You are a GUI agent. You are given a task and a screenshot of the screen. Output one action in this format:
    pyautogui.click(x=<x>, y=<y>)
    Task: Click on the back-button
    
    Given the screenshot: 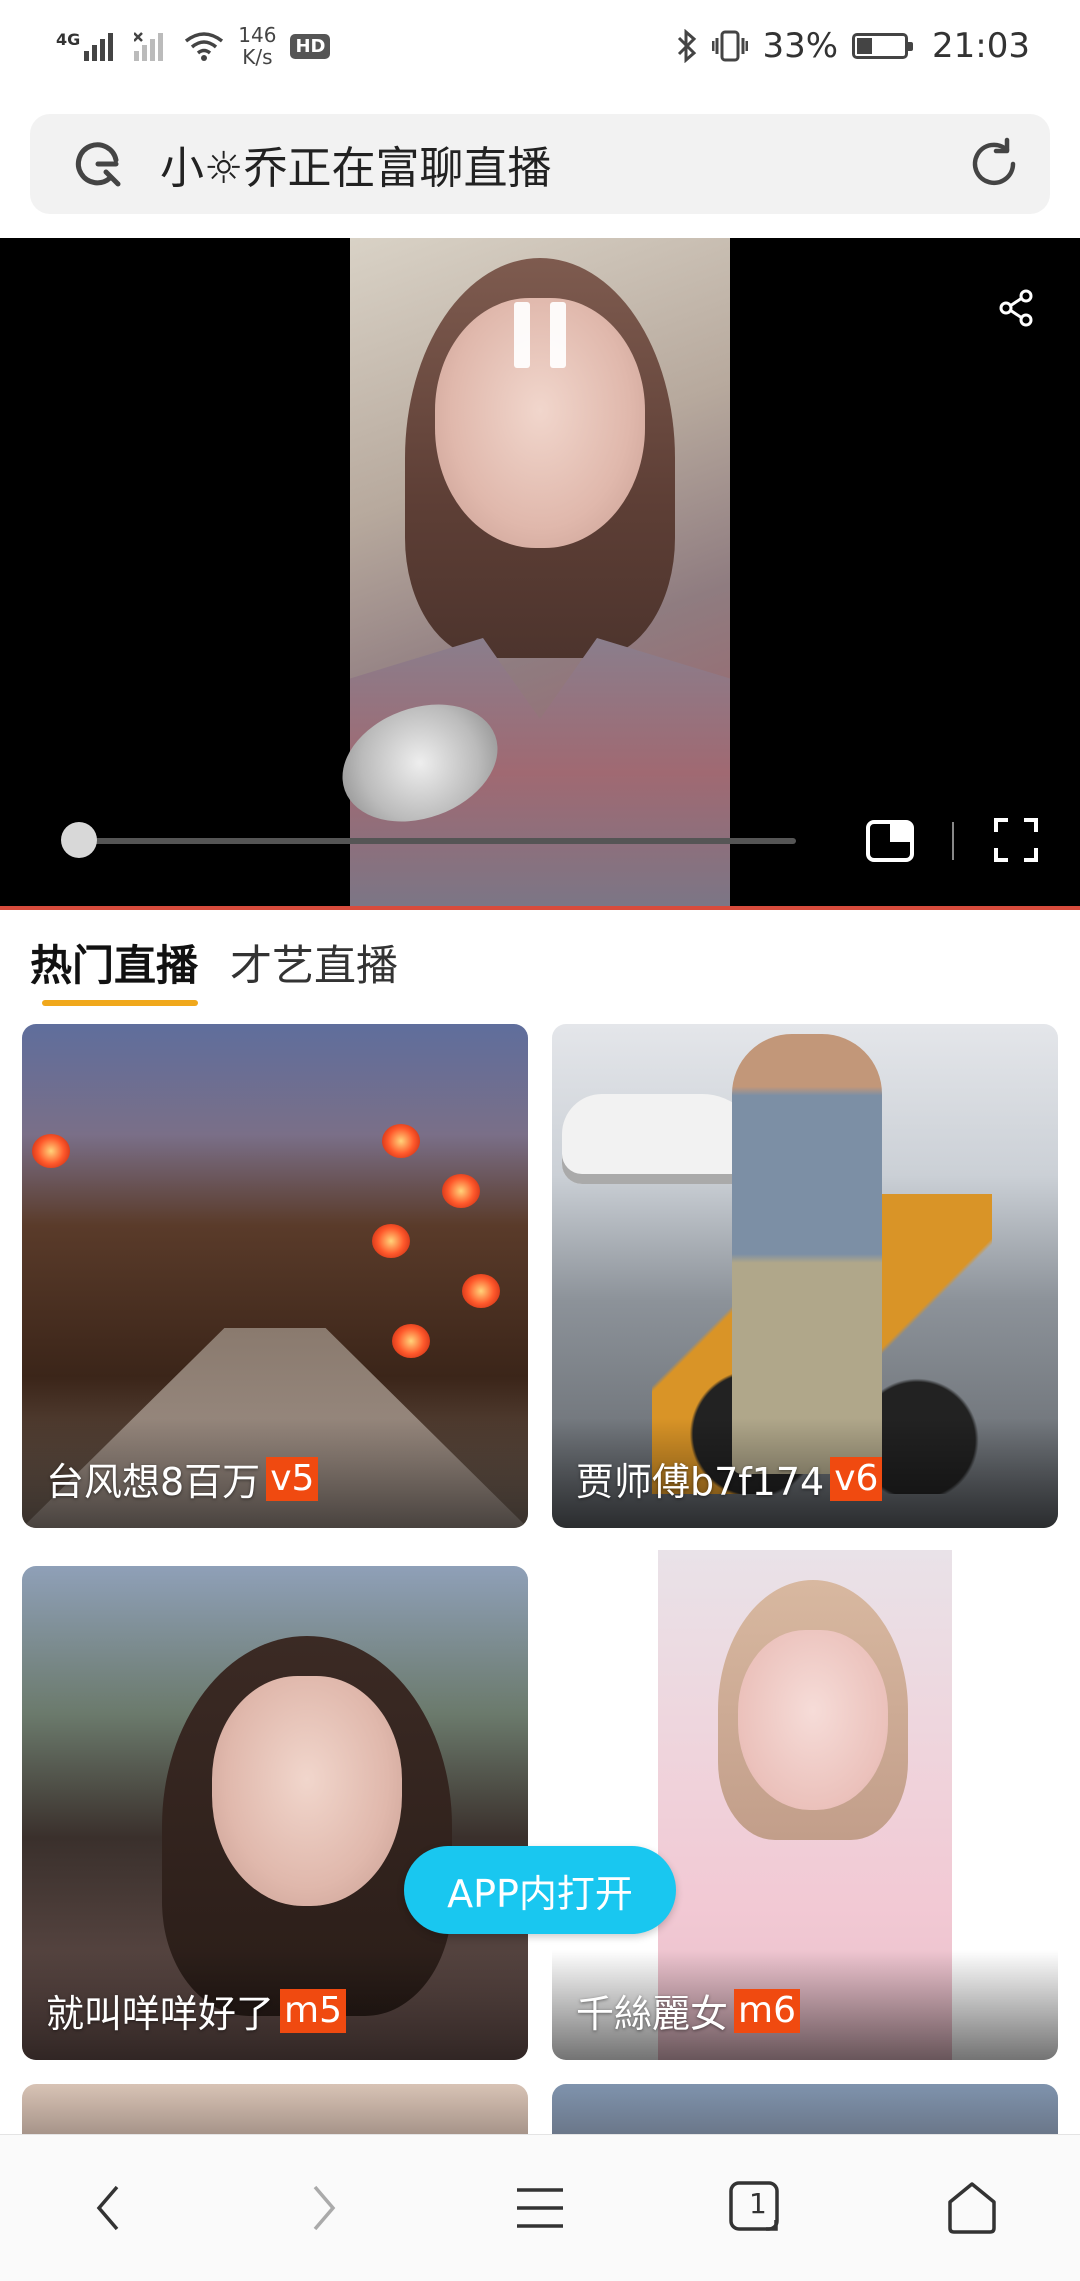 What is the action you would take?
    pyautogui.click(x=108, y=2208)
    